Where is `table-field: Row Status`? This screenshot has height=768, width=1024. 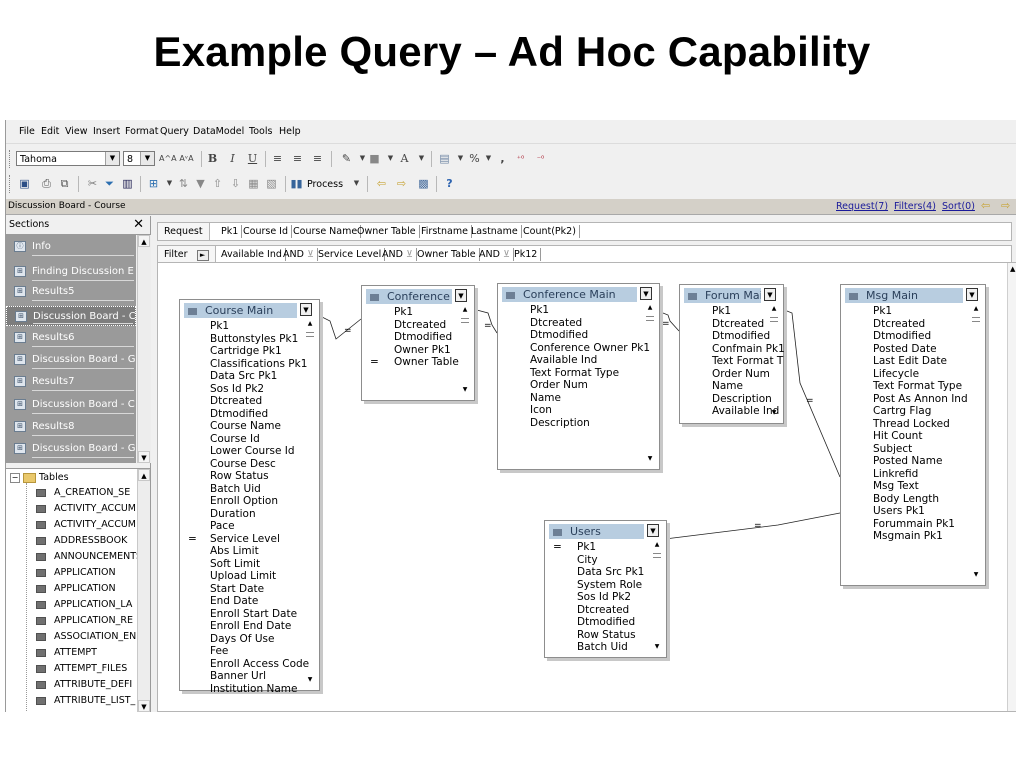 table-field: Row Status is located at coordinates (239, 476).